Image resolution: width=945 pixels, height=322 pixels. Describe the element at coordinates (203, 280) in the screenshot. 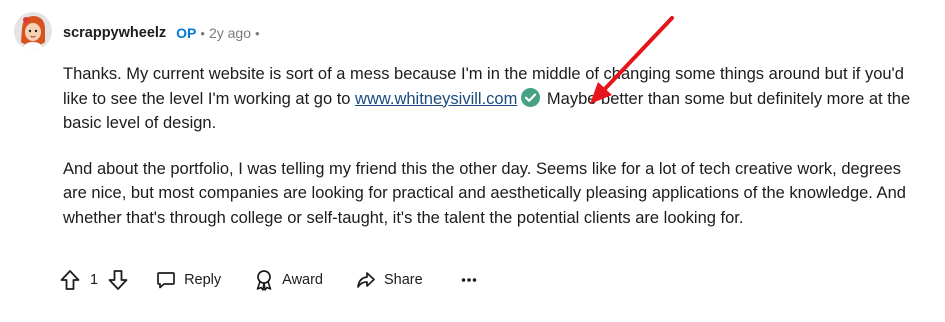

I see `reply-label: Reply` at that location.